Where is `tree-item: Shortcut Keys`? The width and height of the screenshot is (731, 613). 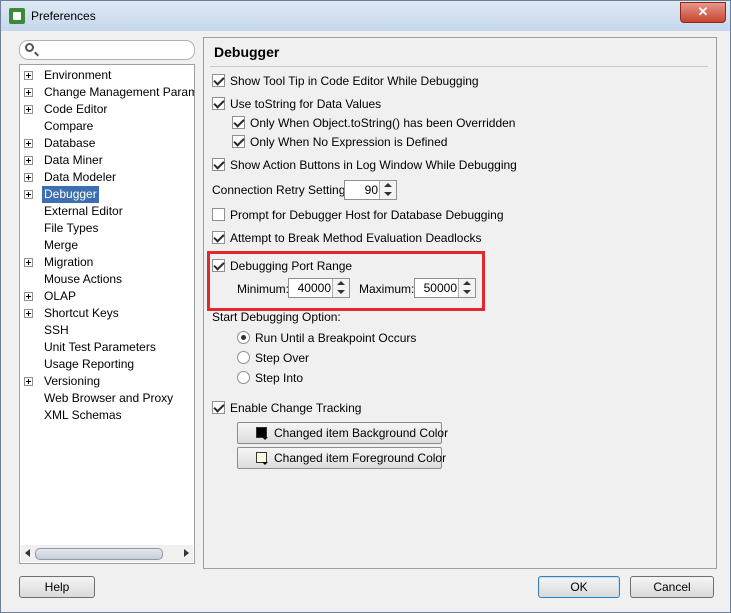
tree-item: Shortcut Keys is located at coordinates (107, 313).